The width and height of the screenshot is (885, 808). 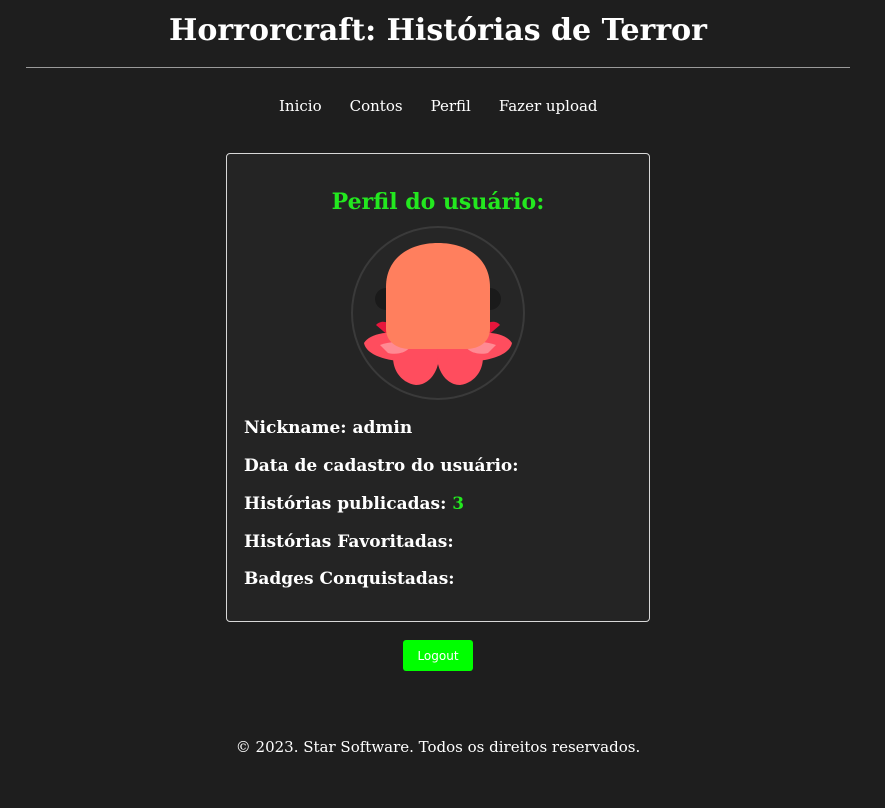 I want to click on favorite-stories-line: Histórias Favoritadas:, so click(x=349, y=542).